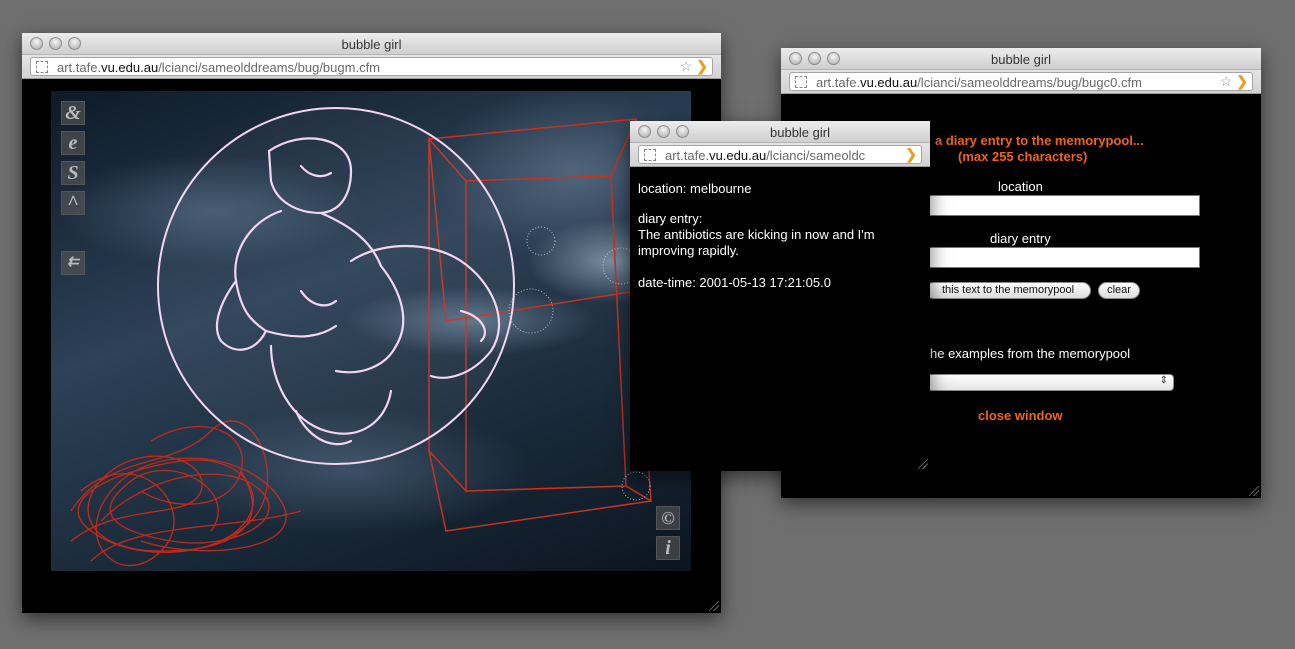 This screenshot has width=1295, height=649. Describe the element at coordinates (1030, 353) in the screenshot. I see `examples-label: he examples from the memorypool` at that location.